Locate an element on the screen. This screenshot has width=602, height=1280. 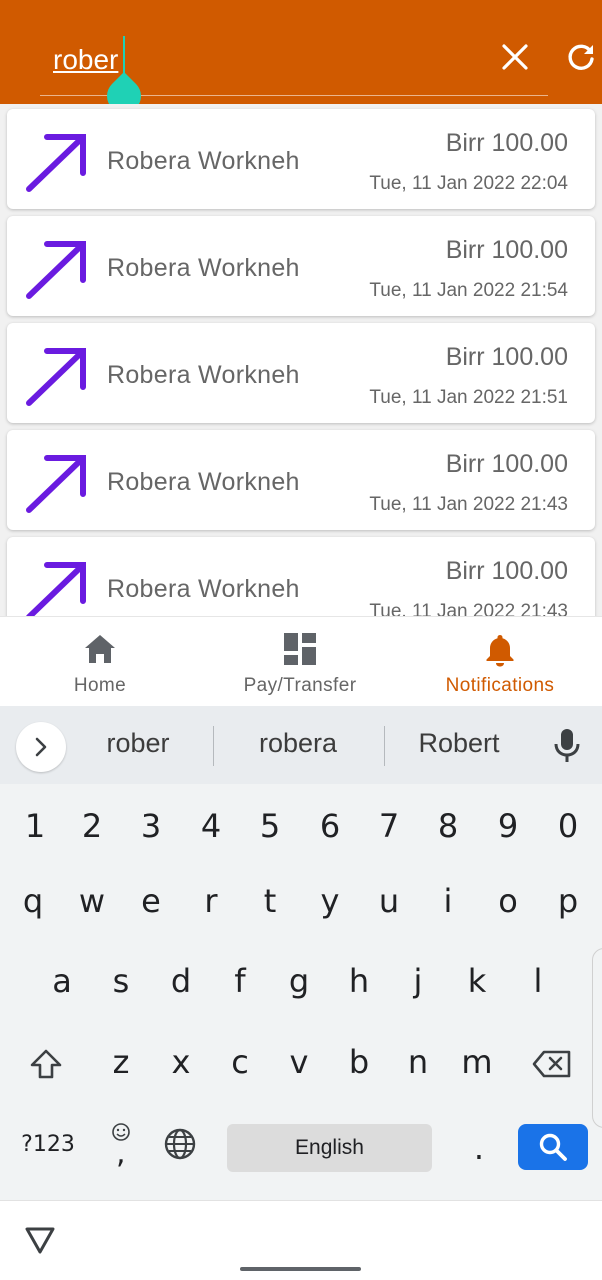
keyboard-edge-handle is located at coordinates (597, 1038).